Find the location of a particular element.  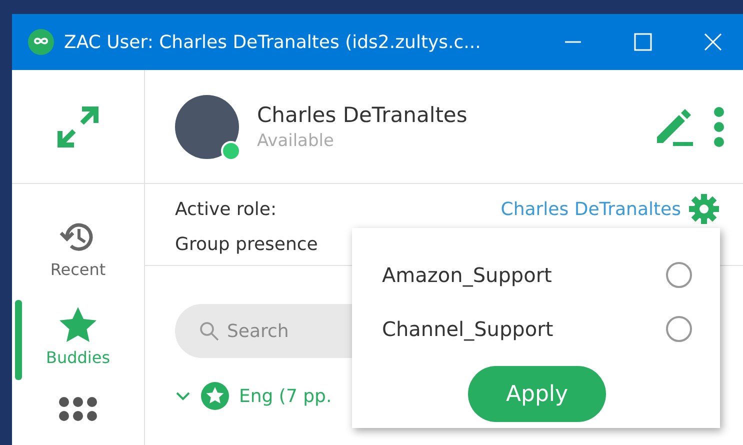

active-role-link: Charles DeTranaltes is located at coordinates (590, 209).